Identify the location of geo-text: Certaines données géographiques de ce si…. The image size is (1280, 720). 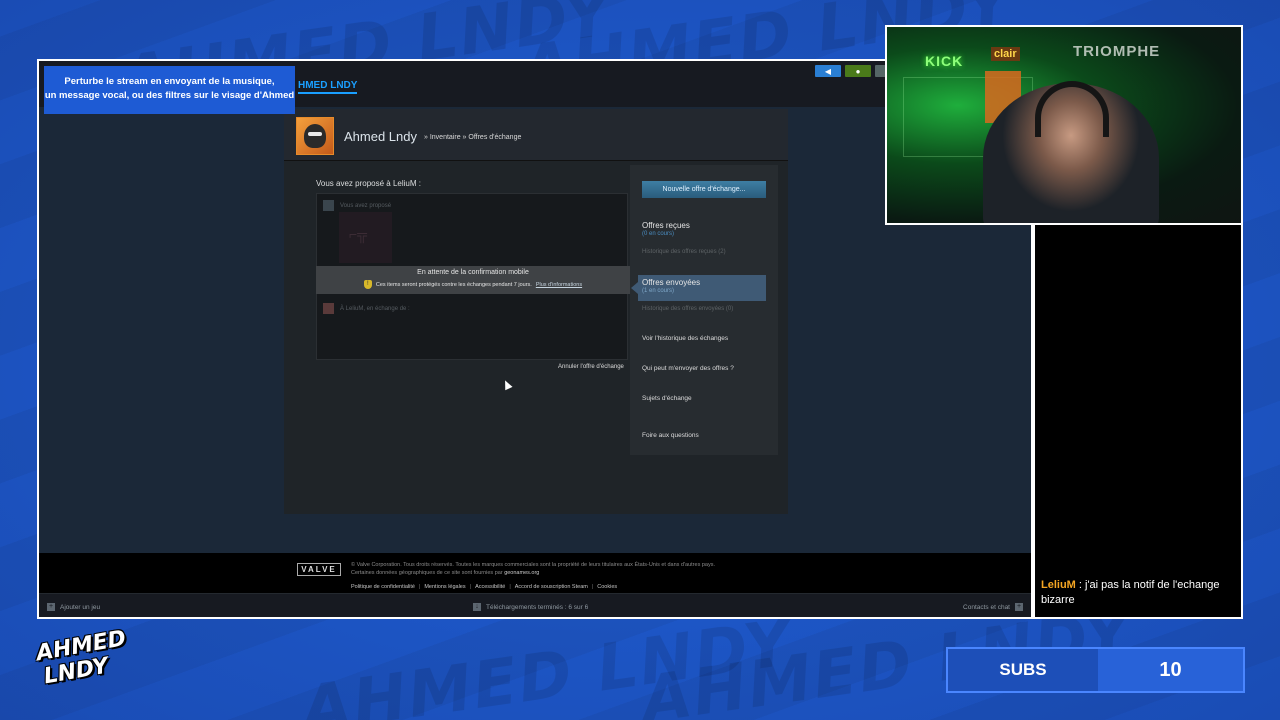
(427, 573).